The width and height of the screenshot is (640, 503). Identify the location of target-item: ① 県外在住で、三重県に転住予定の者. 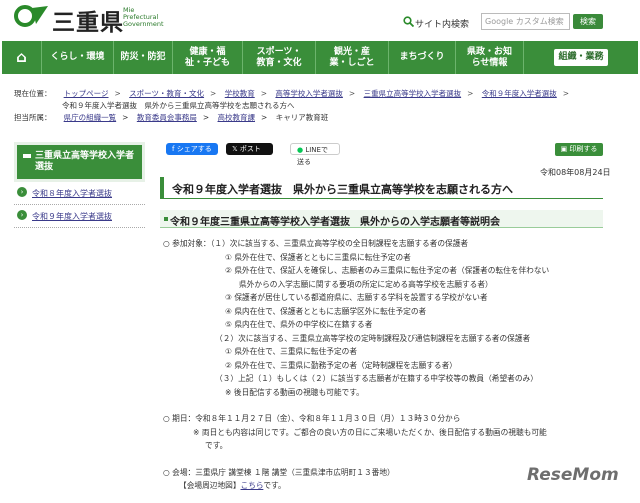
(291, 351).